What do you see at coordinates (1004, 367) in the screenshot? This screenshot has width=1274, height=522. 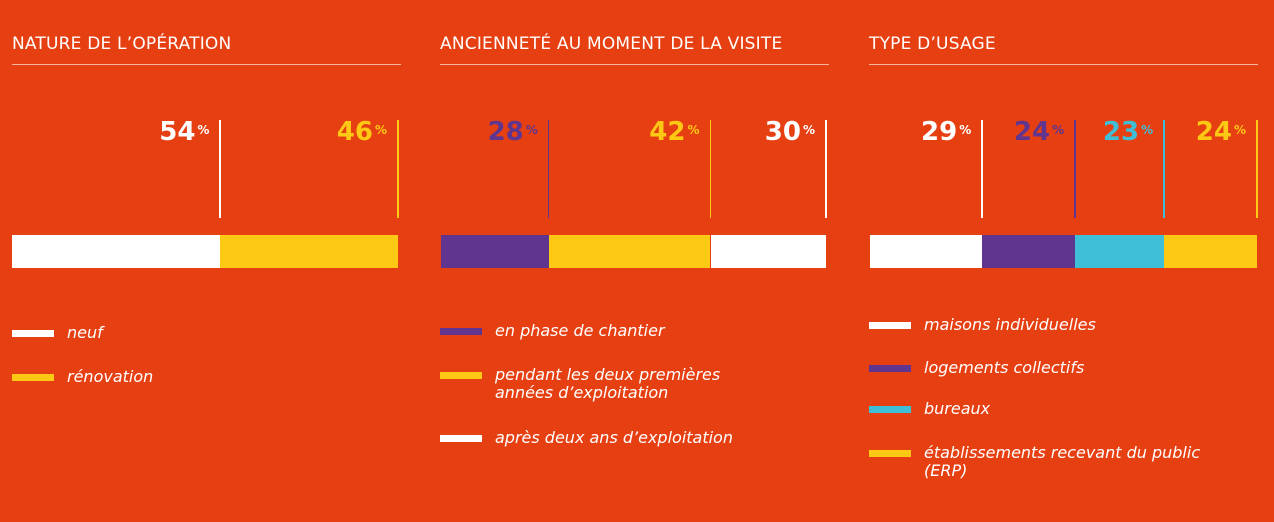 I see `legend-label: logements collectifs` at bounding box center [1004, 367].